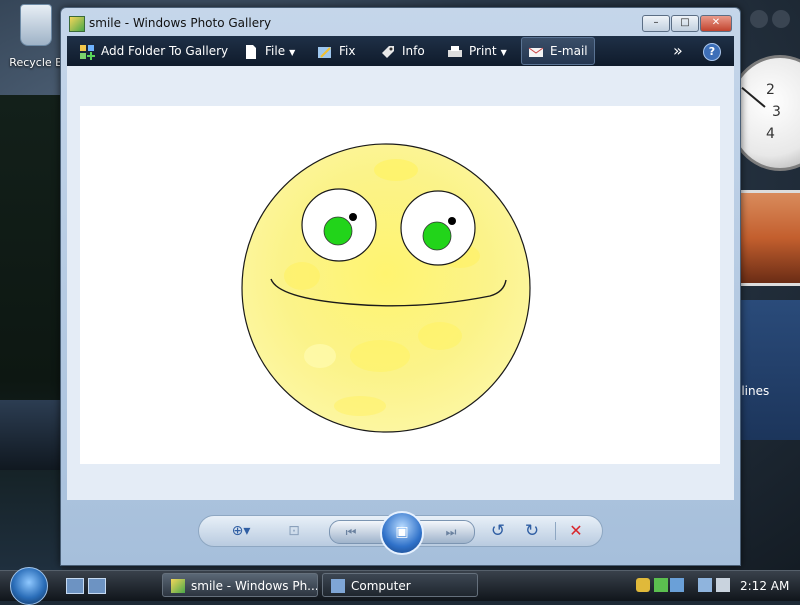 This screenshot has width=800, height=605. What do you see at coordinates (536, 52) in the screenshot?
I see `email-icon` at bounding box center [536, 52].